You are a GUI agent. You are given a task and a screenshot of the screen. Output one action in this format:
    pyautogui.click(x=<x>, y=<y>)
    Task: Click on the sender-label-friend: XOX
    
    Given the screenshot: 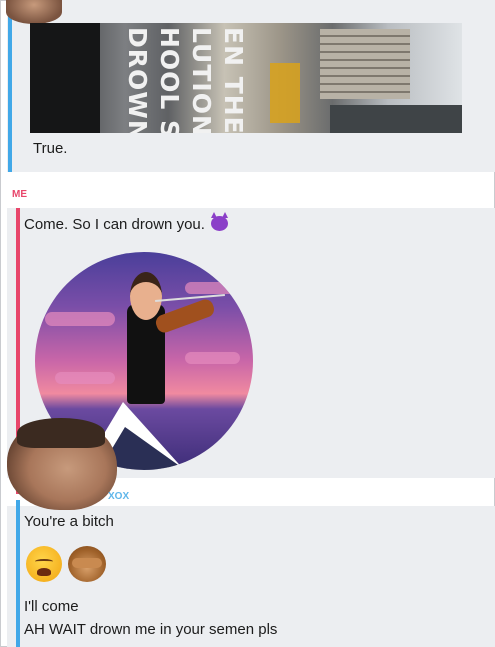 What is the action you would take?
    pyautogui.click(x=119, y=496)
    